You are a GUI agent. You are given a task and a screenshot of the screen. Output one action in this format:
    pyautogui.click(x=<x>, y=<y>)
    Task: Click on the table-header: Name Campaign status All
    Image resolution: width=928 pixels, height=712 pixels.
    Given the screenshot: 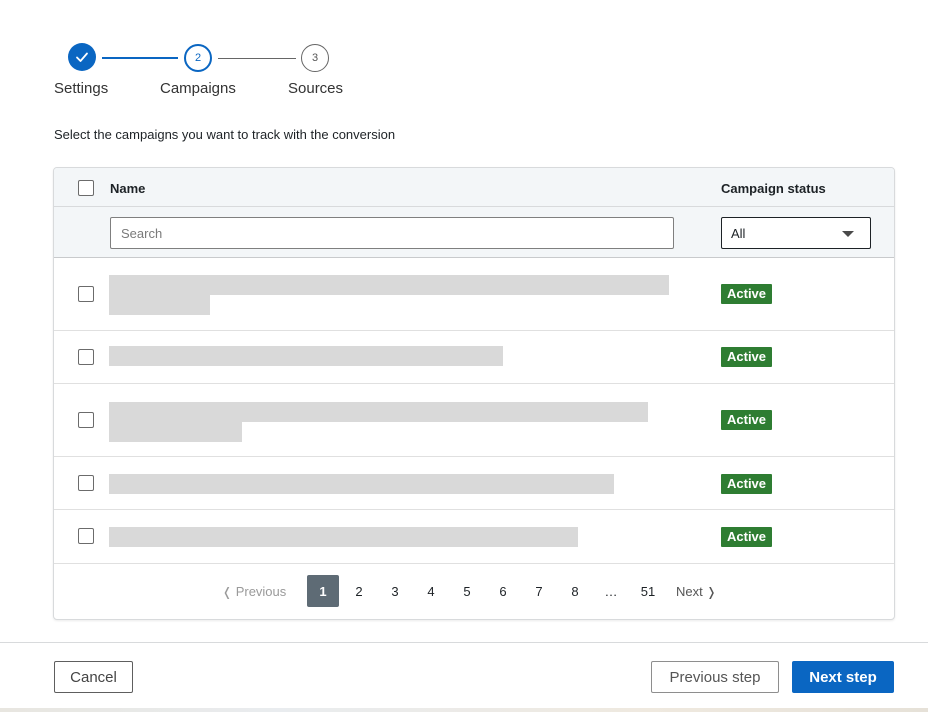 What is the action you would take?
    pyautogui.click(x=474, y=213)
    